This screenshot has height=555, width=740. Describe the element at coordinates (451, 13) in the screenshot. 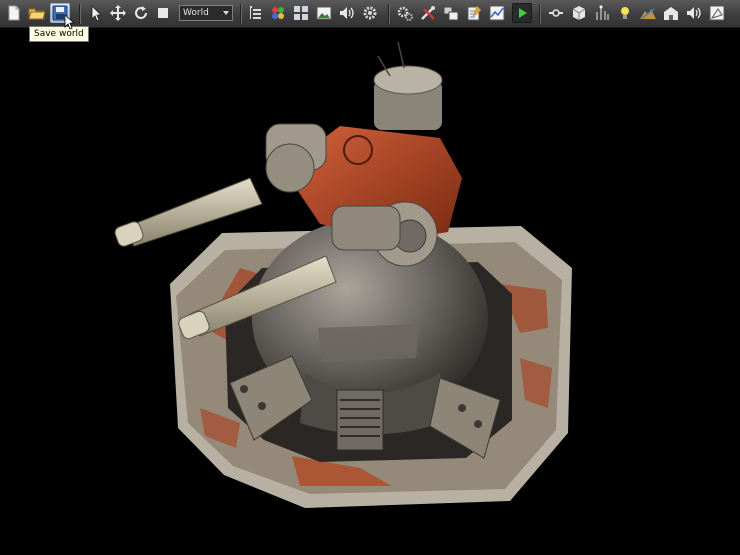

I see `windows-icon` at that location.